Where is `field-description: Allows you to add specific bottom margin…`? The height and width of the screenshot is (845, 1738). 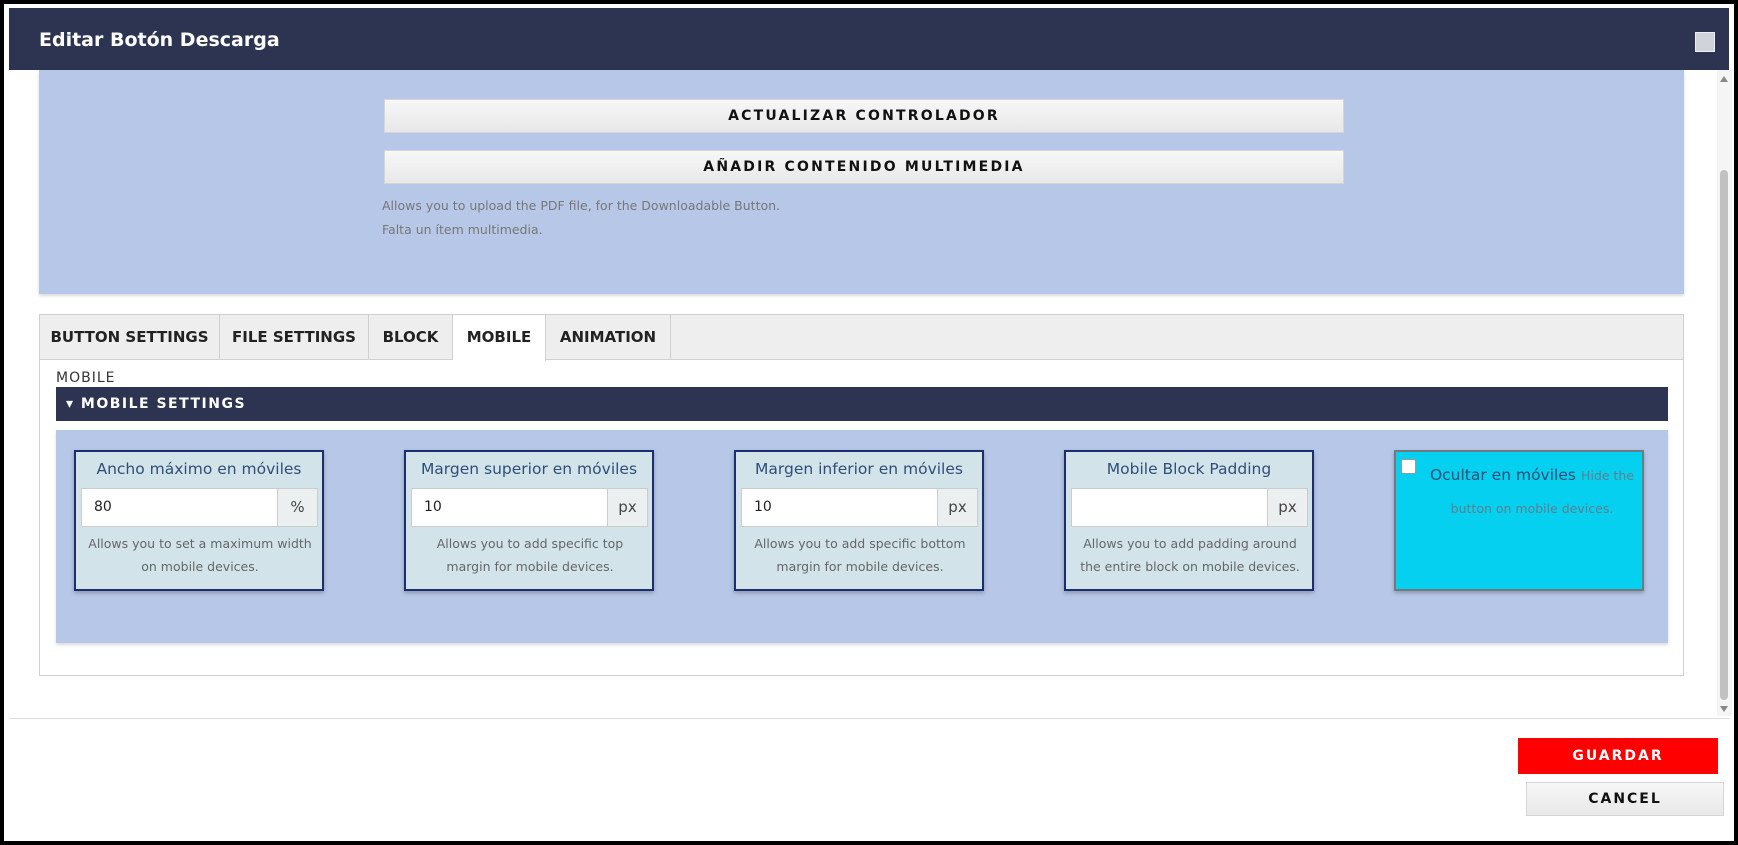
field-description: Allows you to add specific bottom margin… is located at coordinates (860, 555).